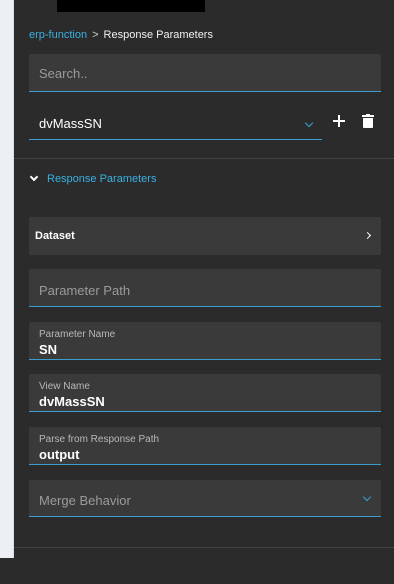 This screenshot has height=584, width=394. Describe the element at coordinates (205, 73) in the screenshot. I see `search-input: Search..` at that location.